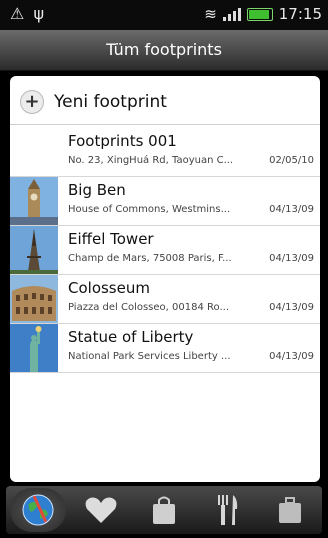  Describe the element at coordinates (259, 14) in the screenshot. I see `battery-icon` at that location.